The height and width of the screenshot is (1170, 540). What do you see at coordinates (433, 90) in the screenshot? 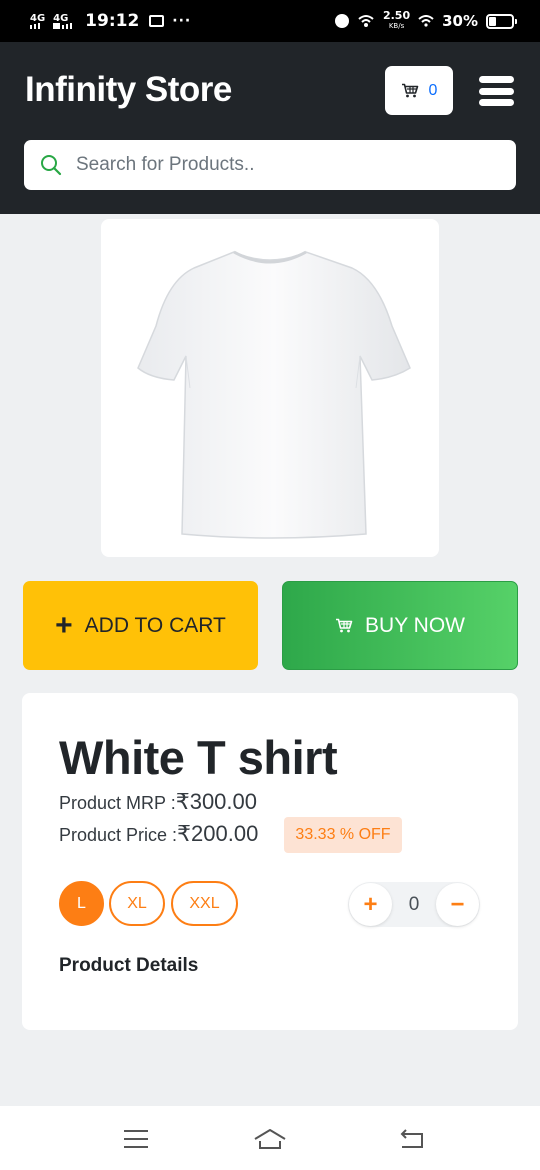
I see `cart-count: 0` at bounding box center [433, 90].